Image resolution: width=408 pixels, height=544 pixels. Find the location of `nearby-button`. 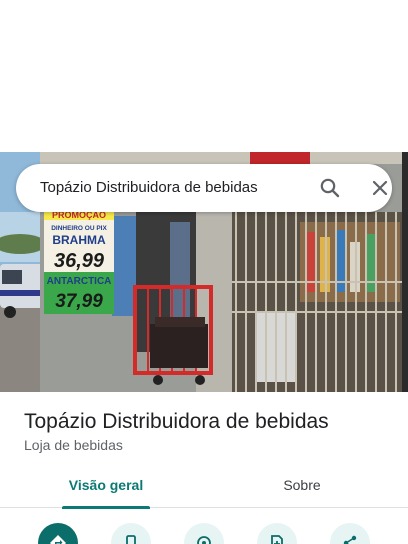

nearby-button is located at coordinates (204, 533).